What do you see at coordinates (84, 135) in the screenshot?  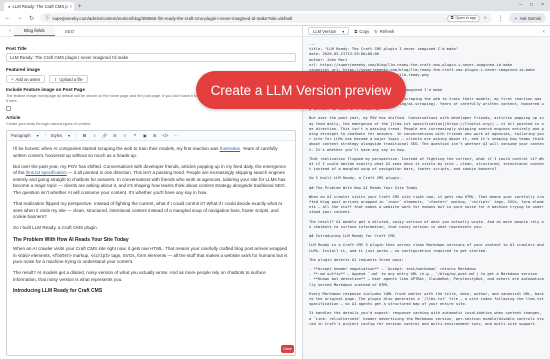 I see `bold-icon: B` at bounding box center [84, 135].